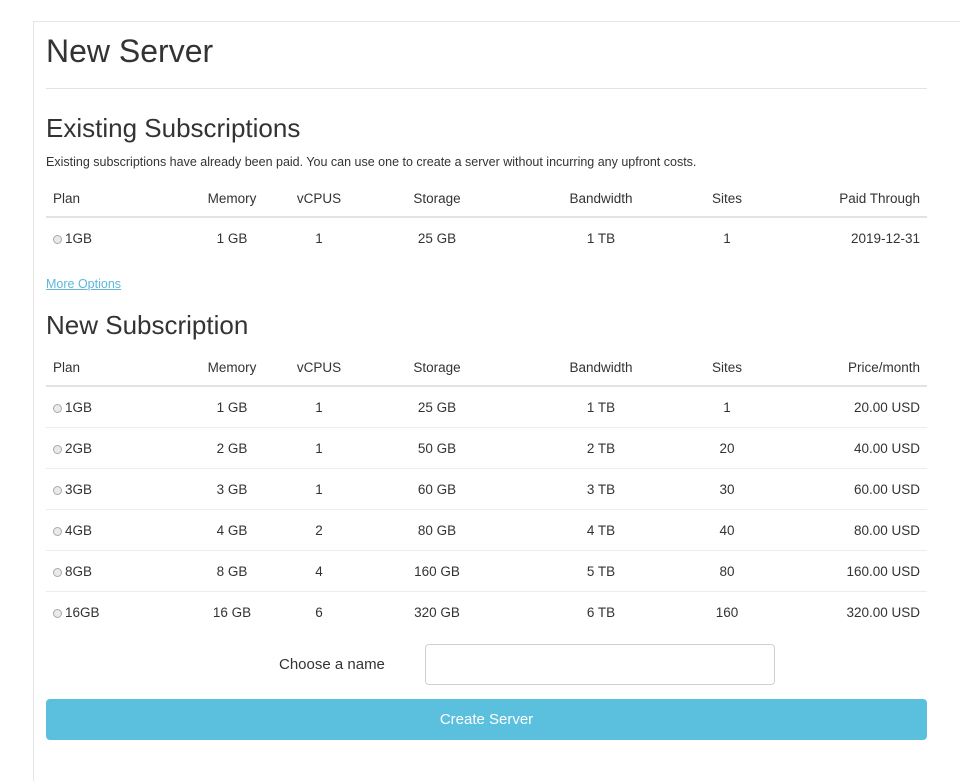 This screenshot has width=960, height=781. Describe the element at coordinates (113, 530) in the screenshot. I see `plan-cell: 4GB` at that location.